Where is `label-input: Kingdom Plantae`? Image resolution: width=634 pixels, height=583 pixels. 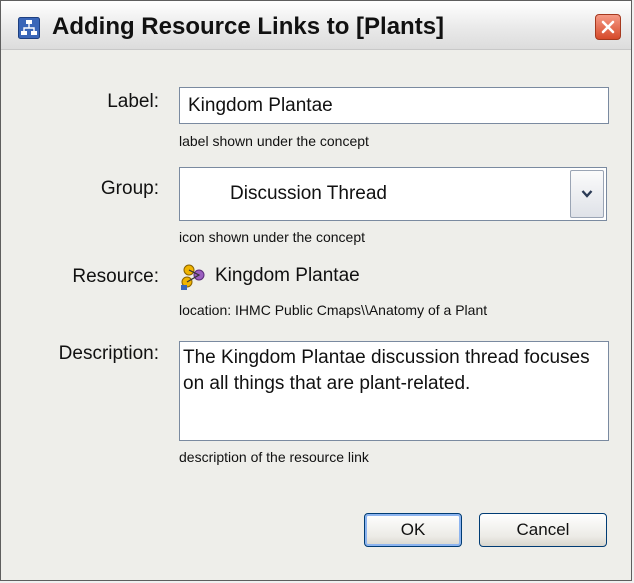 label-input: Kingdom Plantae is located at coordinates (394, 105).